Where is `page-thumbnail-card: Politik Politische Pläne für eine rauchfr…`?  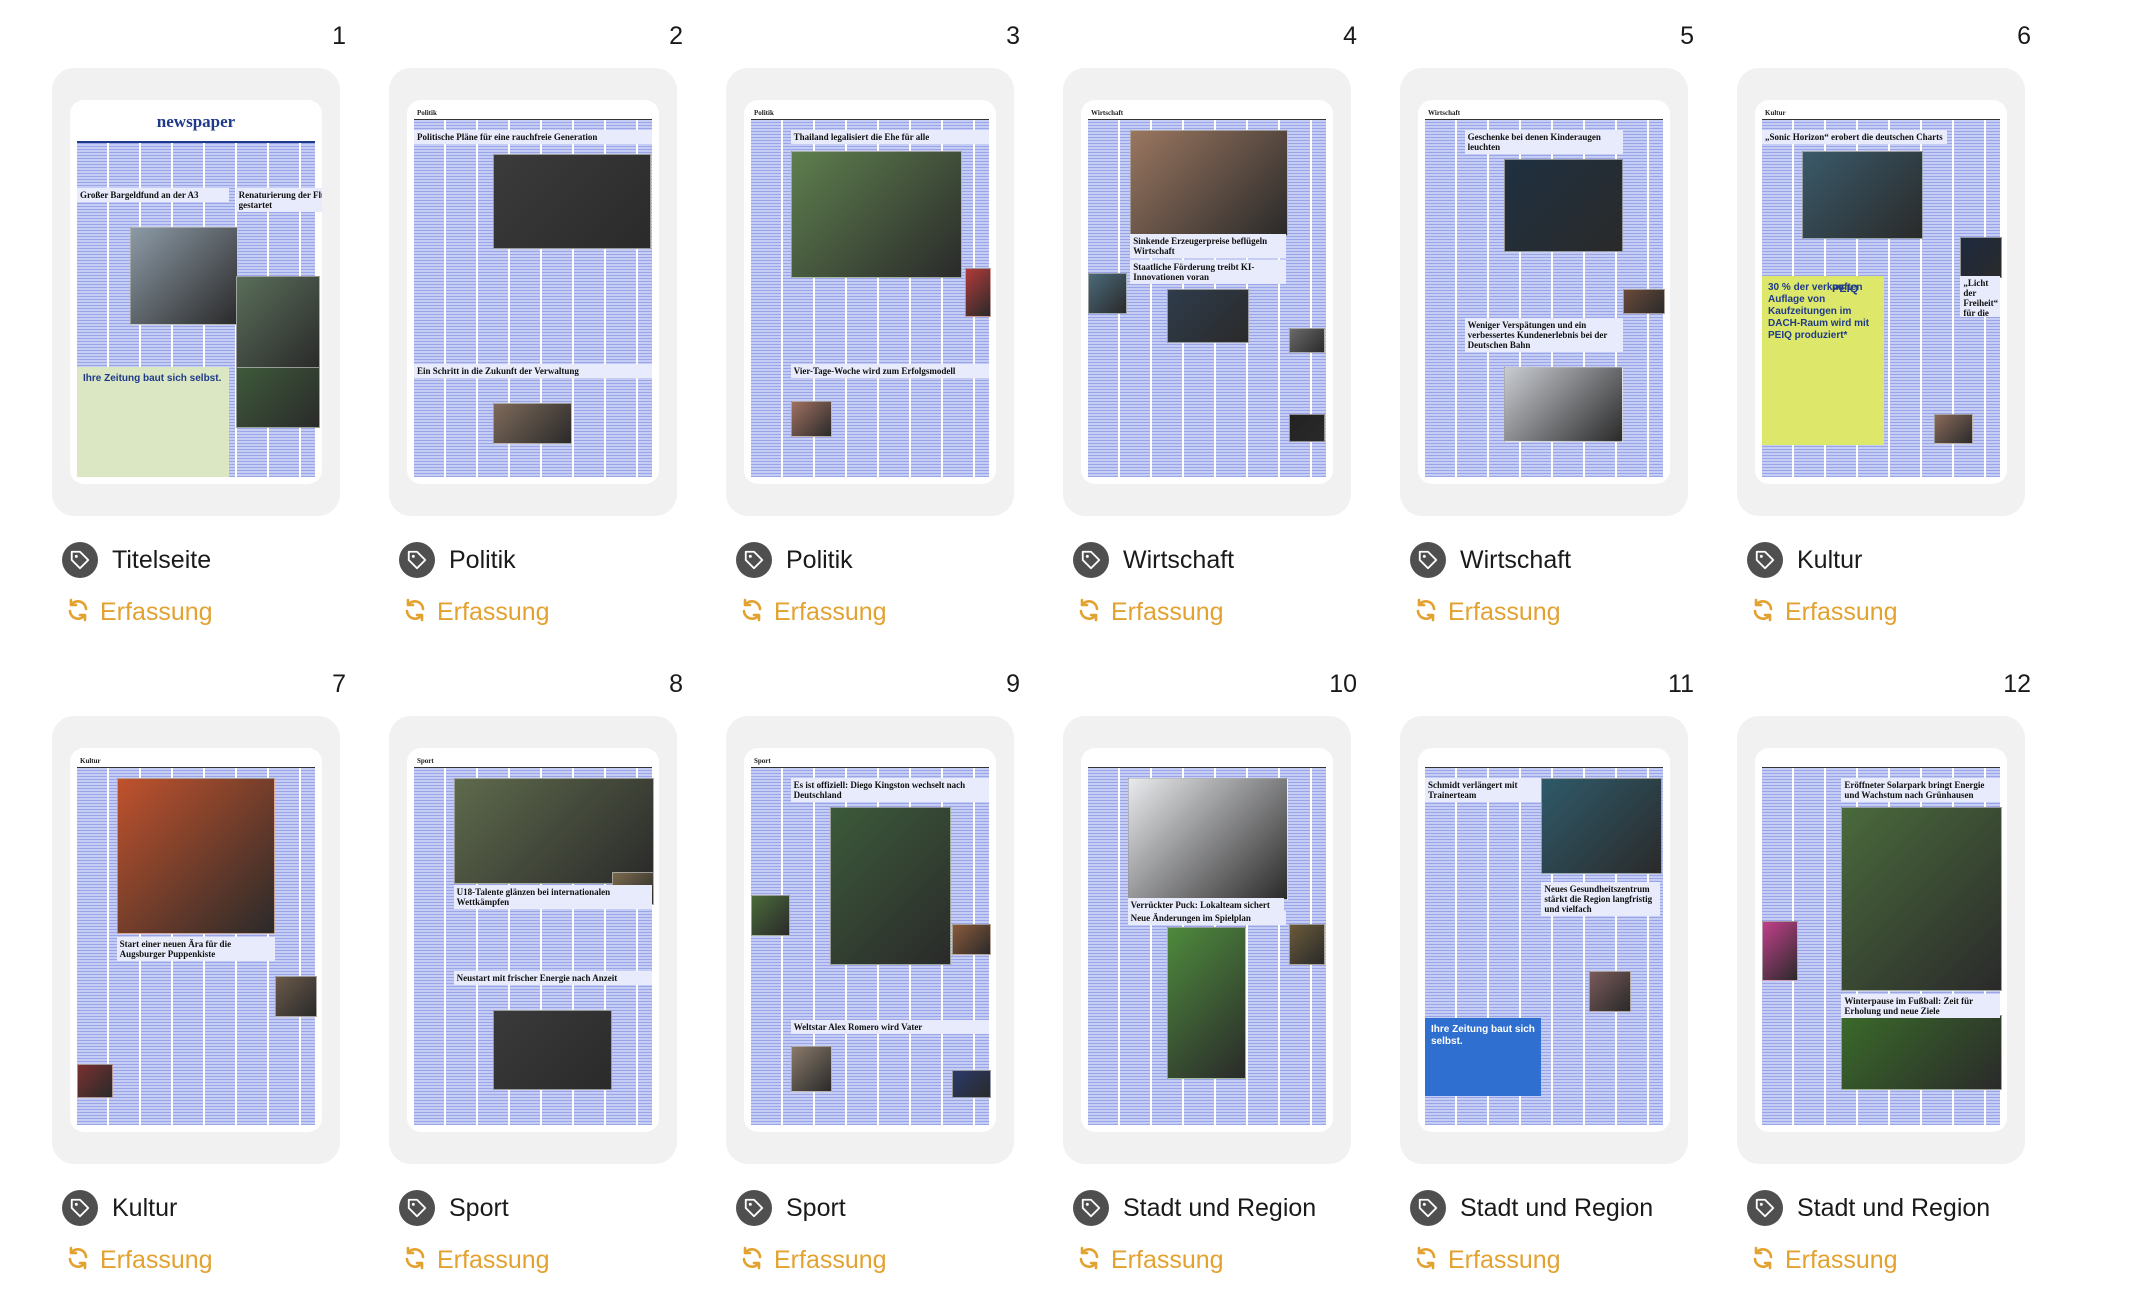
page-thumbnail-card: Politik Politische Pläne für eine rauchfr… is located at coordinates (533, 292).